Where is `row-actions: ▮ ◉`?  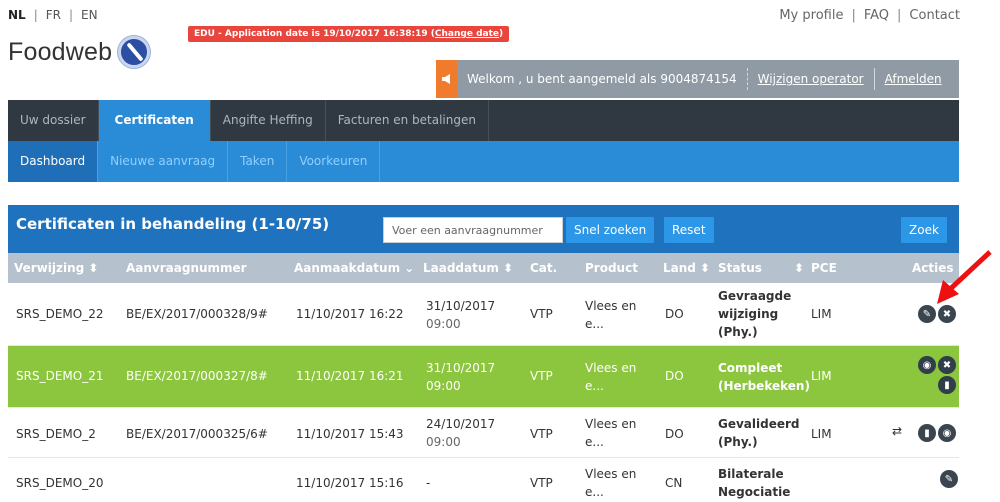
row-actions: ▮ ◉ is located at coordinates (937, 433).